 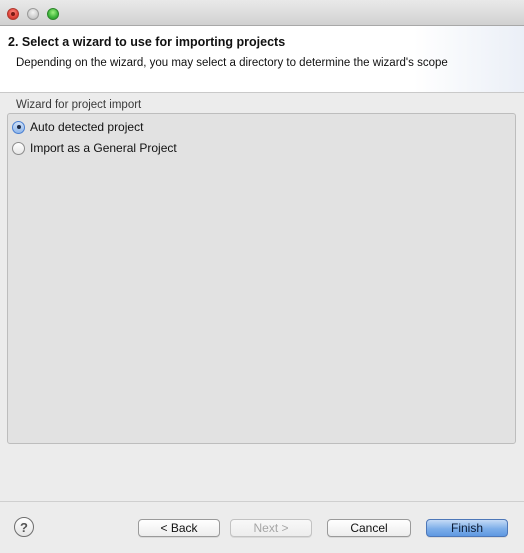 I want to click on help-glyph: ?, so click(x=24, y=527).